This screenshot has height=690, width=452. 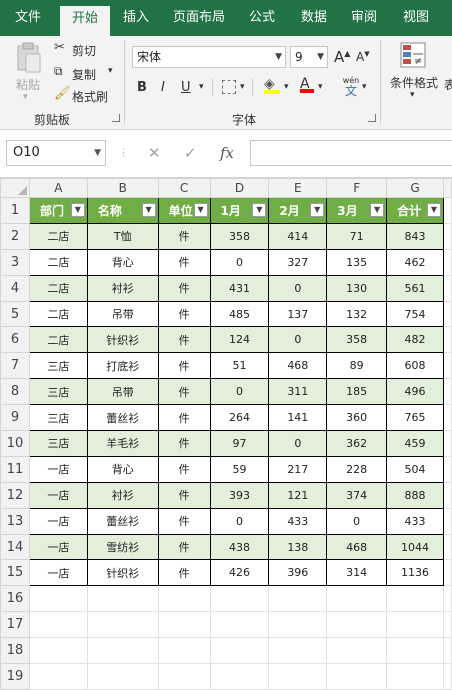 What do you see at coordinates (15, 651) in the screenshot?
I see `row-header: 18` at bounding box center [15, 651].